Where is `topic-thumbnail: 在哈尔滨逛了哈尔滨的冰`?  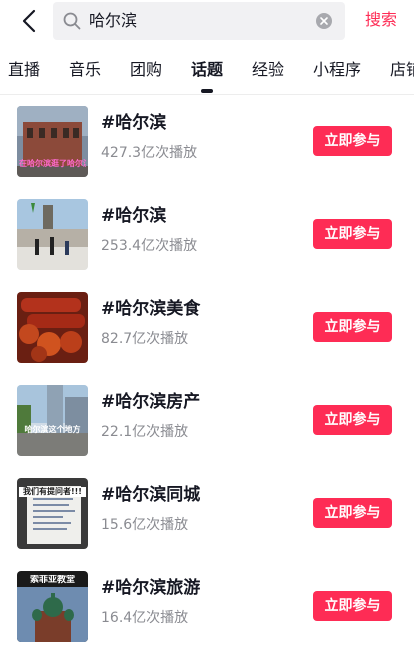 topic-thumbnail: 在哈尔滨逛了哈尔滨的冰 is located at coordinates (52, 141).